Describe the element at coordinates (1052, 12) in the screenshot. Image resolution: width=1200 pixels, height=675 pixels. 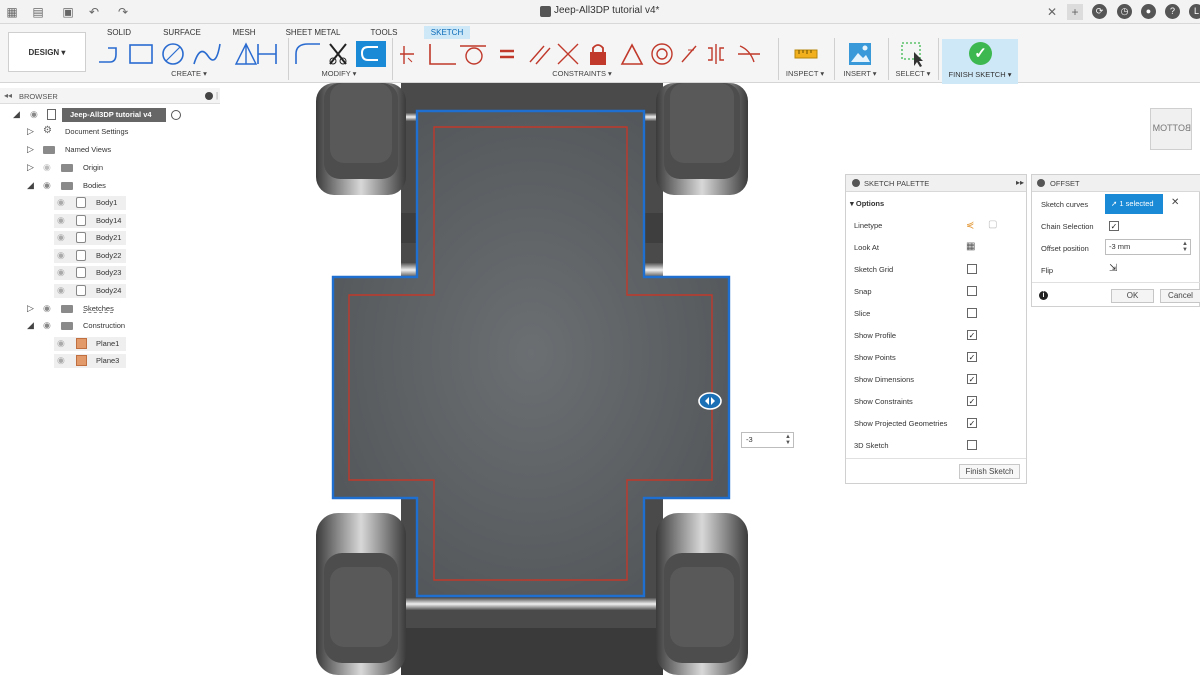
I see `close-tab-icon: ✕` at that location.